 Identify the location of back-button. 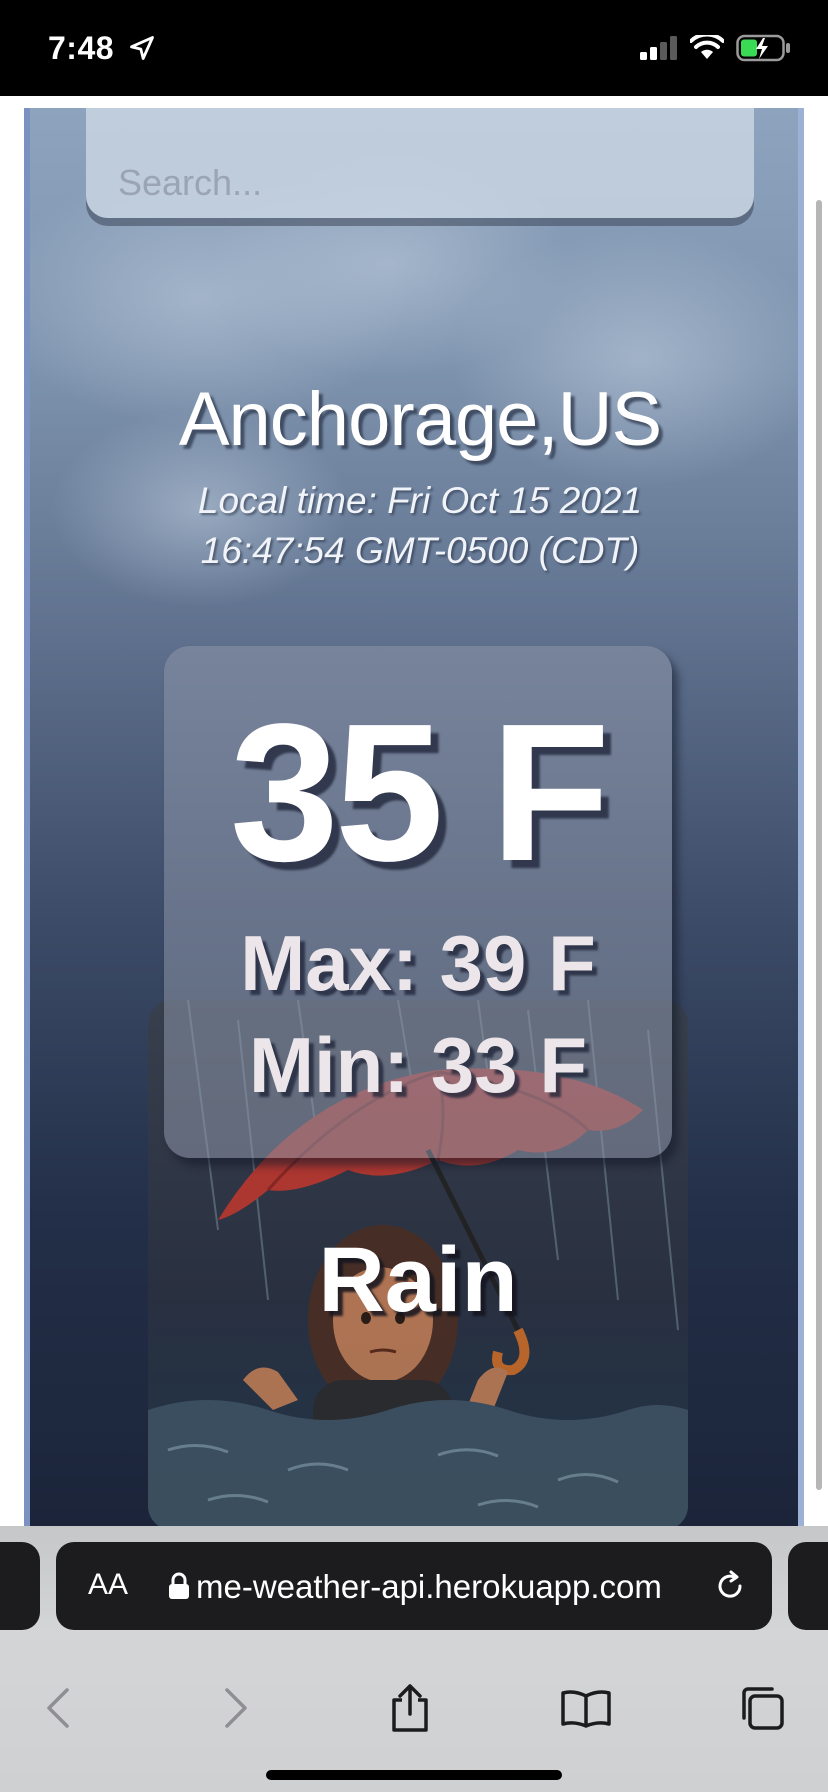
(58, 1708).